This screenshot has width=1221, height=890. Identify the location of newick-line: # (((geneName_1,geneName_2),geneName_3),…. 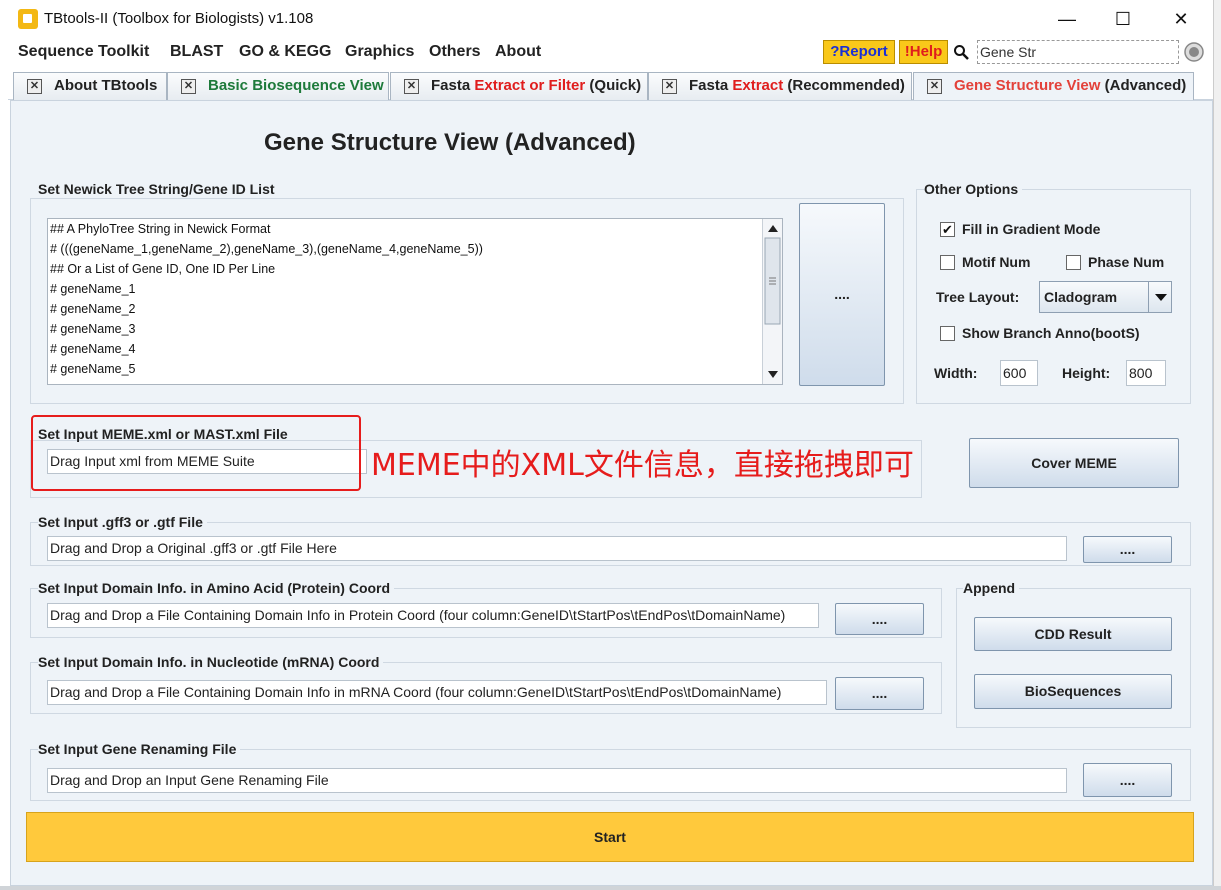
(266, 249).